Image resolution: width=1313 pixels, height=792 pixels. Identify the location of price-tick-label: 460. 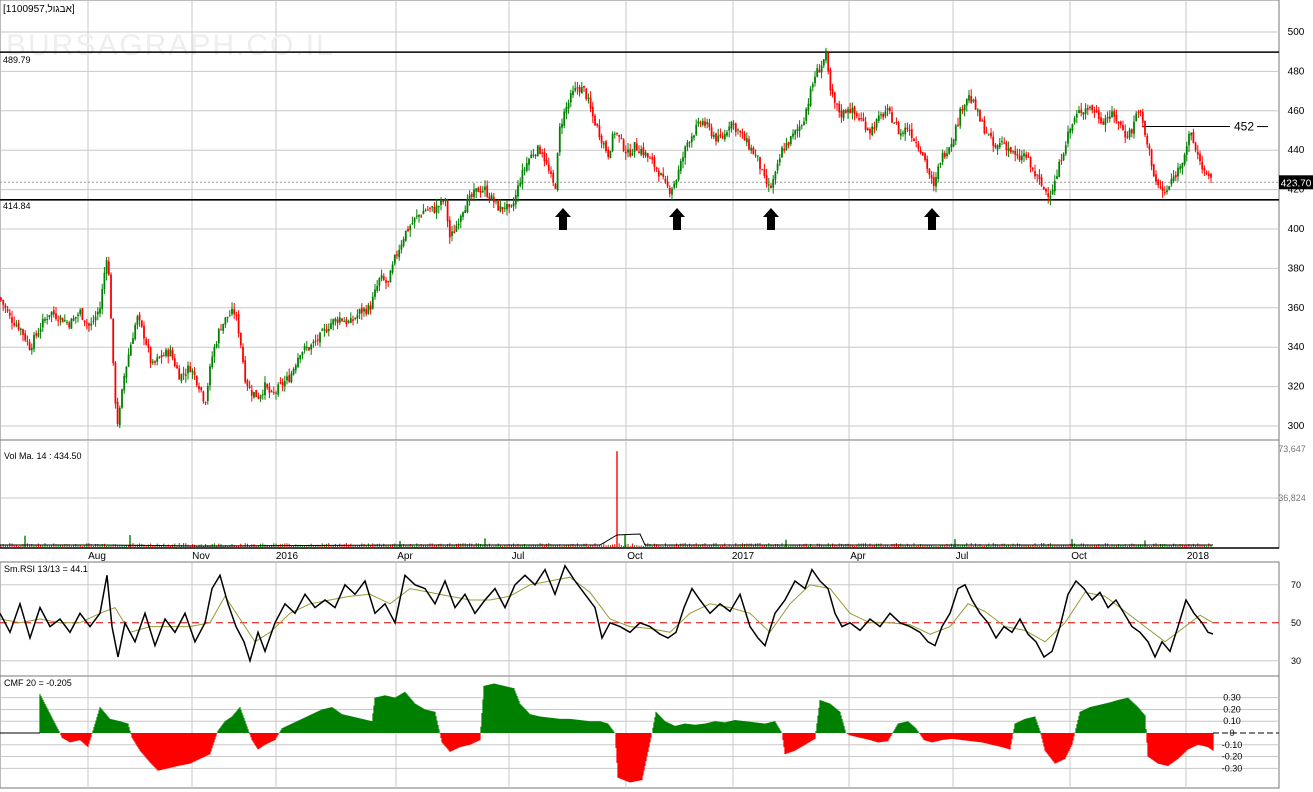
(1296, 111).